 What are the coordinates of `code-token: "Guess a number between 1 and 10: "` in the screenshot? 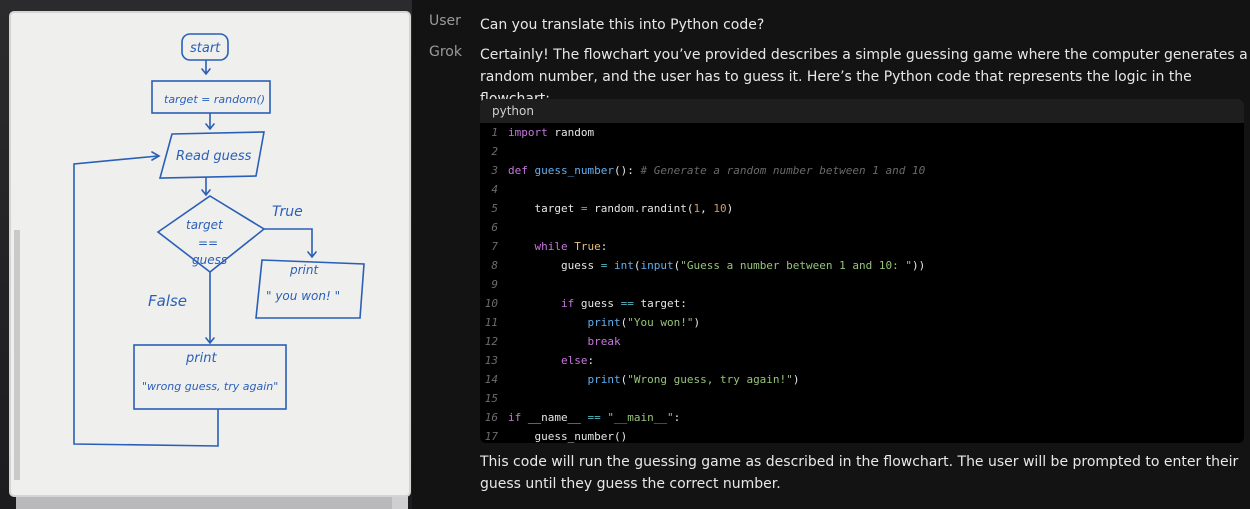 It's located at (796, 265).